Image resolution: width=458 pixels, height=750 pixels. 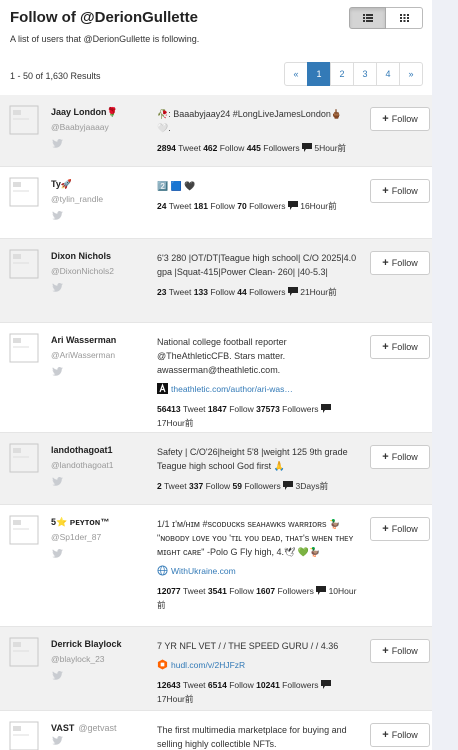 What do you see at coordinates (82, 465) in the screenshot?
I see `user-handle: @landothagoat1` at bounding box center [82, 465].